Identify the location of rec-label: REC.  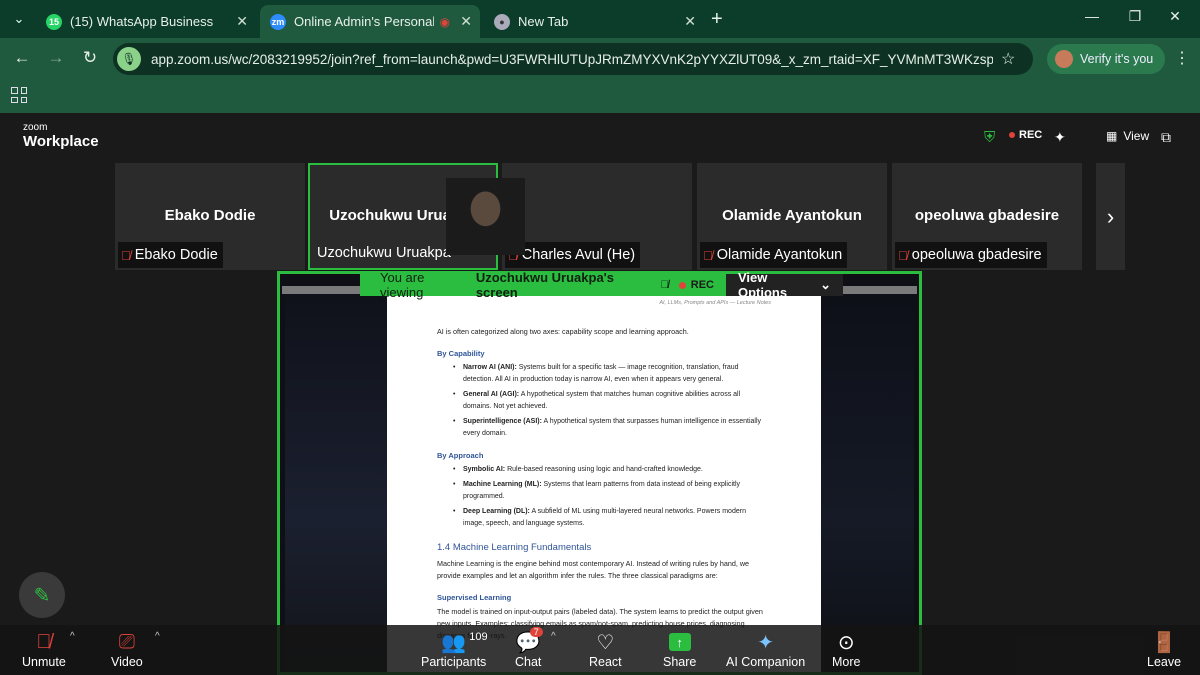
(1031, 135).